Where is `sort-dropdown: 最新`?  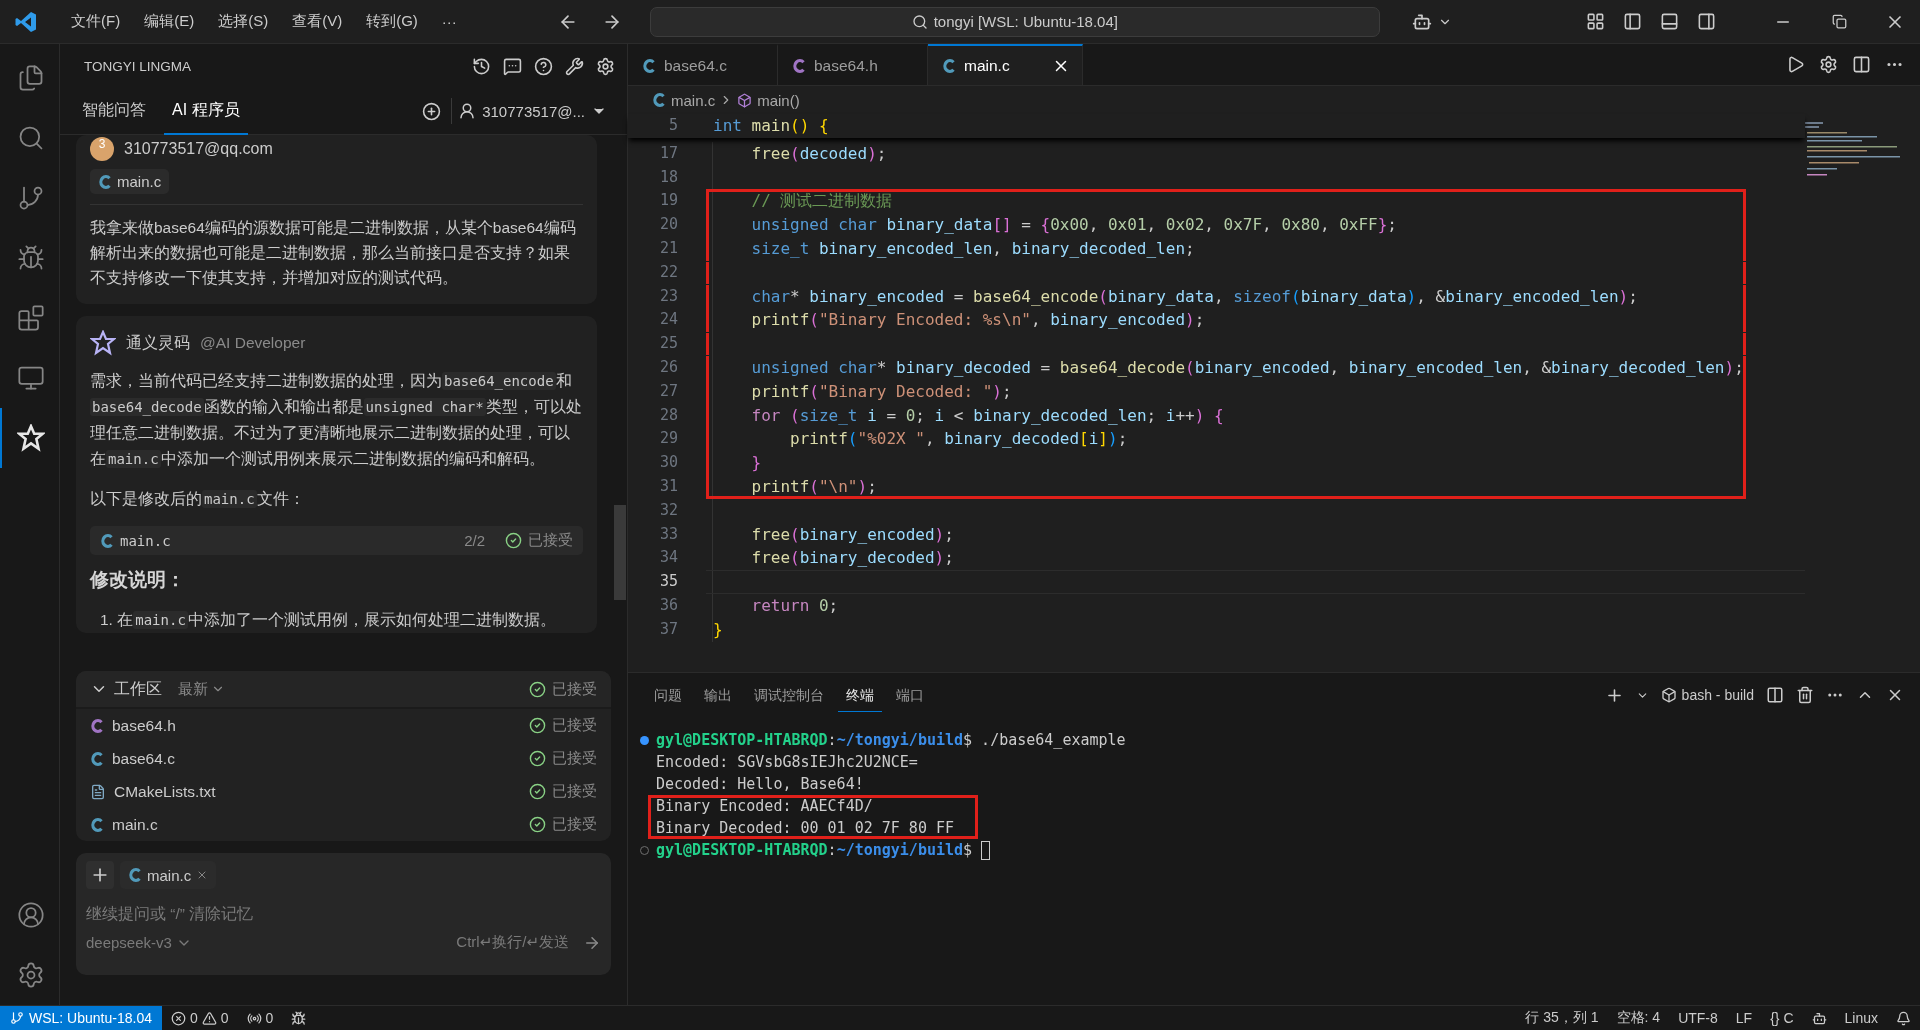
sort-dropdown: 最新 is located at coordinates (201, 689).